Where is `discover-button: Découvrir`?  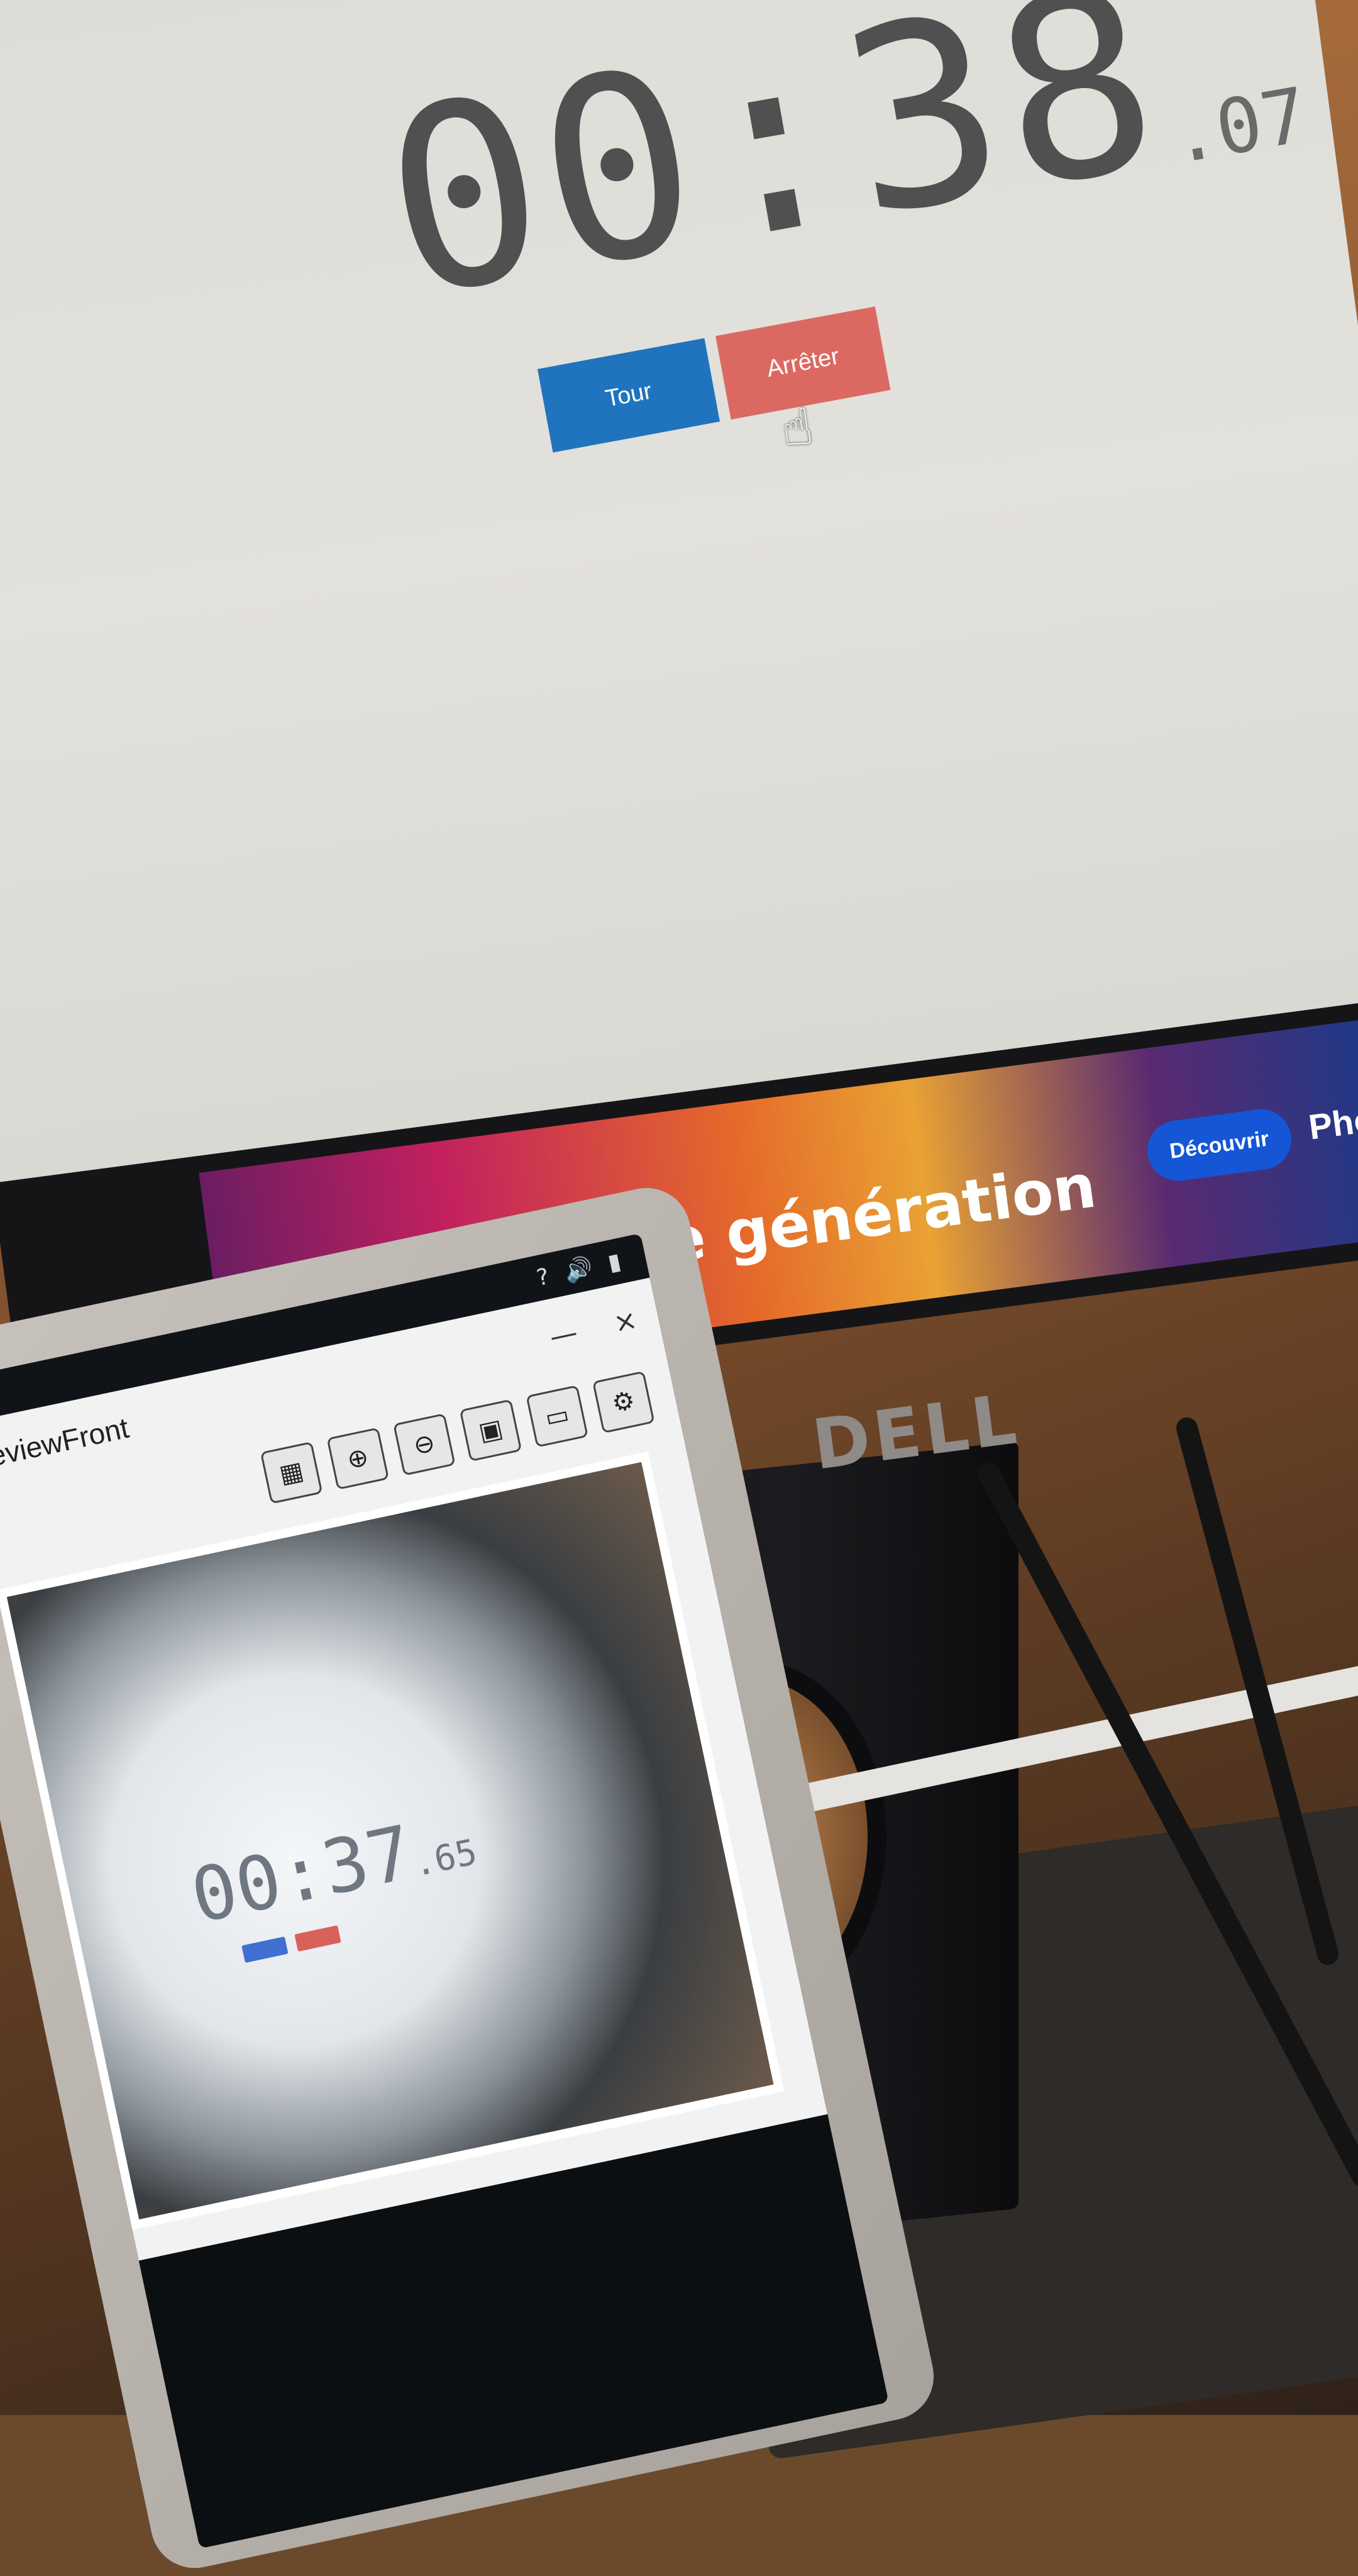
discover-button: Découvrir is located at coordinates (1219, 1145).